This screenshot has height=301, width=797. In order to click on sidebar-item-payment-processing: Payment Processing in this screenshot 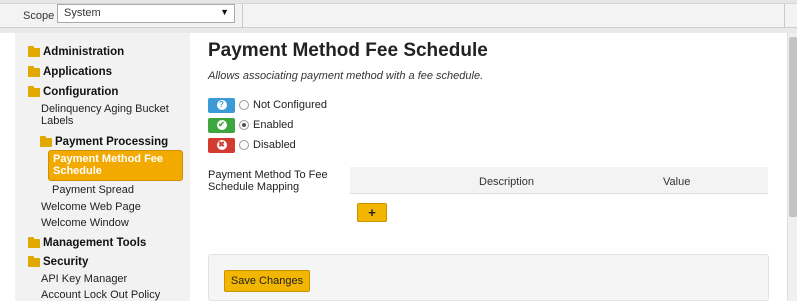, I will do `click(104, 141)`.